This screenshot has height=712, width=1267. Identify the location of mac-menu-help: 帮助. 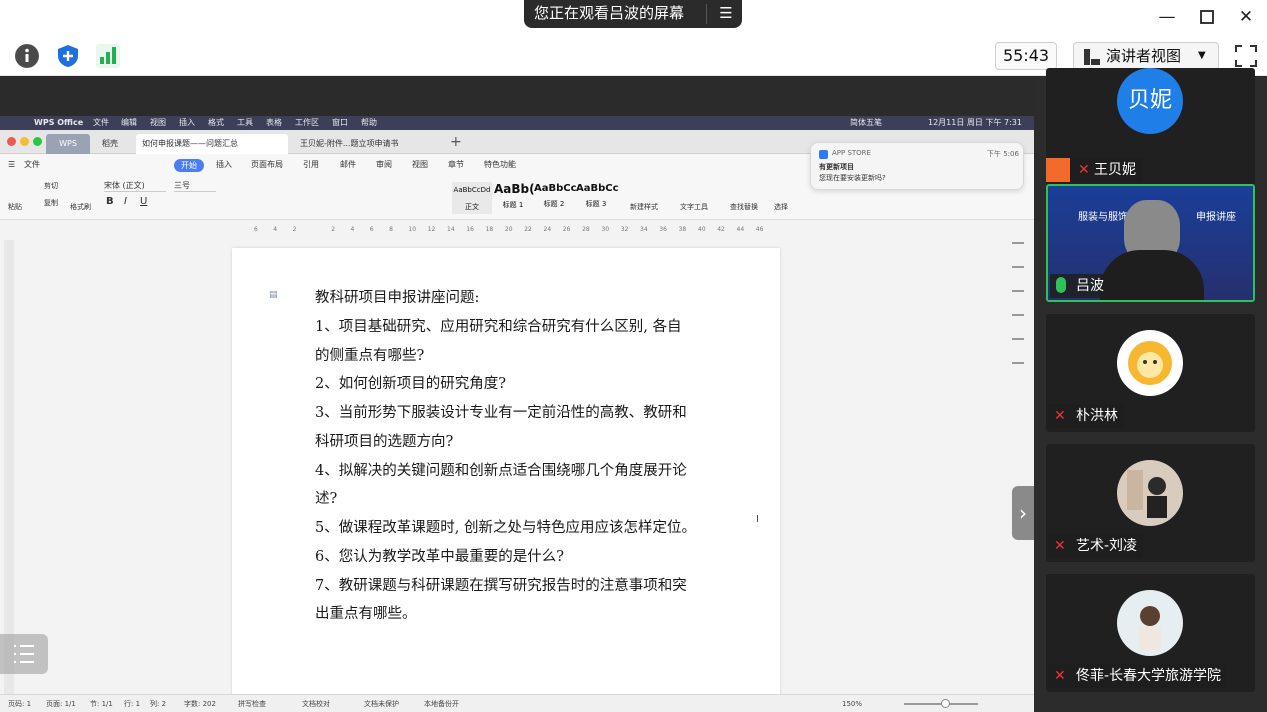
(369, 123).